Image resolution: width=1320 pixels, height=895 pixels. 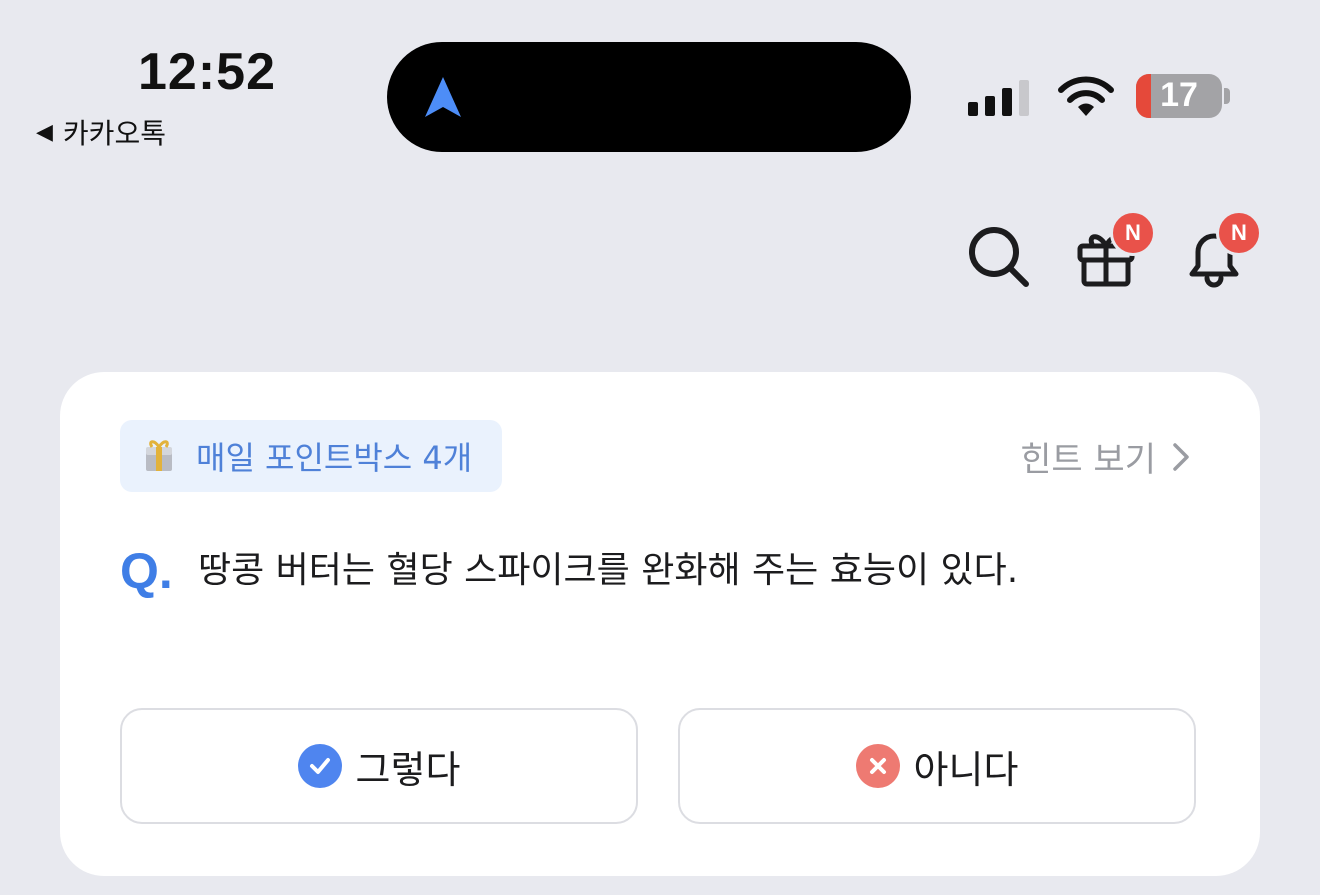 What do you see at coordinates (408, 769) in the screenshot?
I see `yes-label: 그렇다` at bounding box center [408, 769].